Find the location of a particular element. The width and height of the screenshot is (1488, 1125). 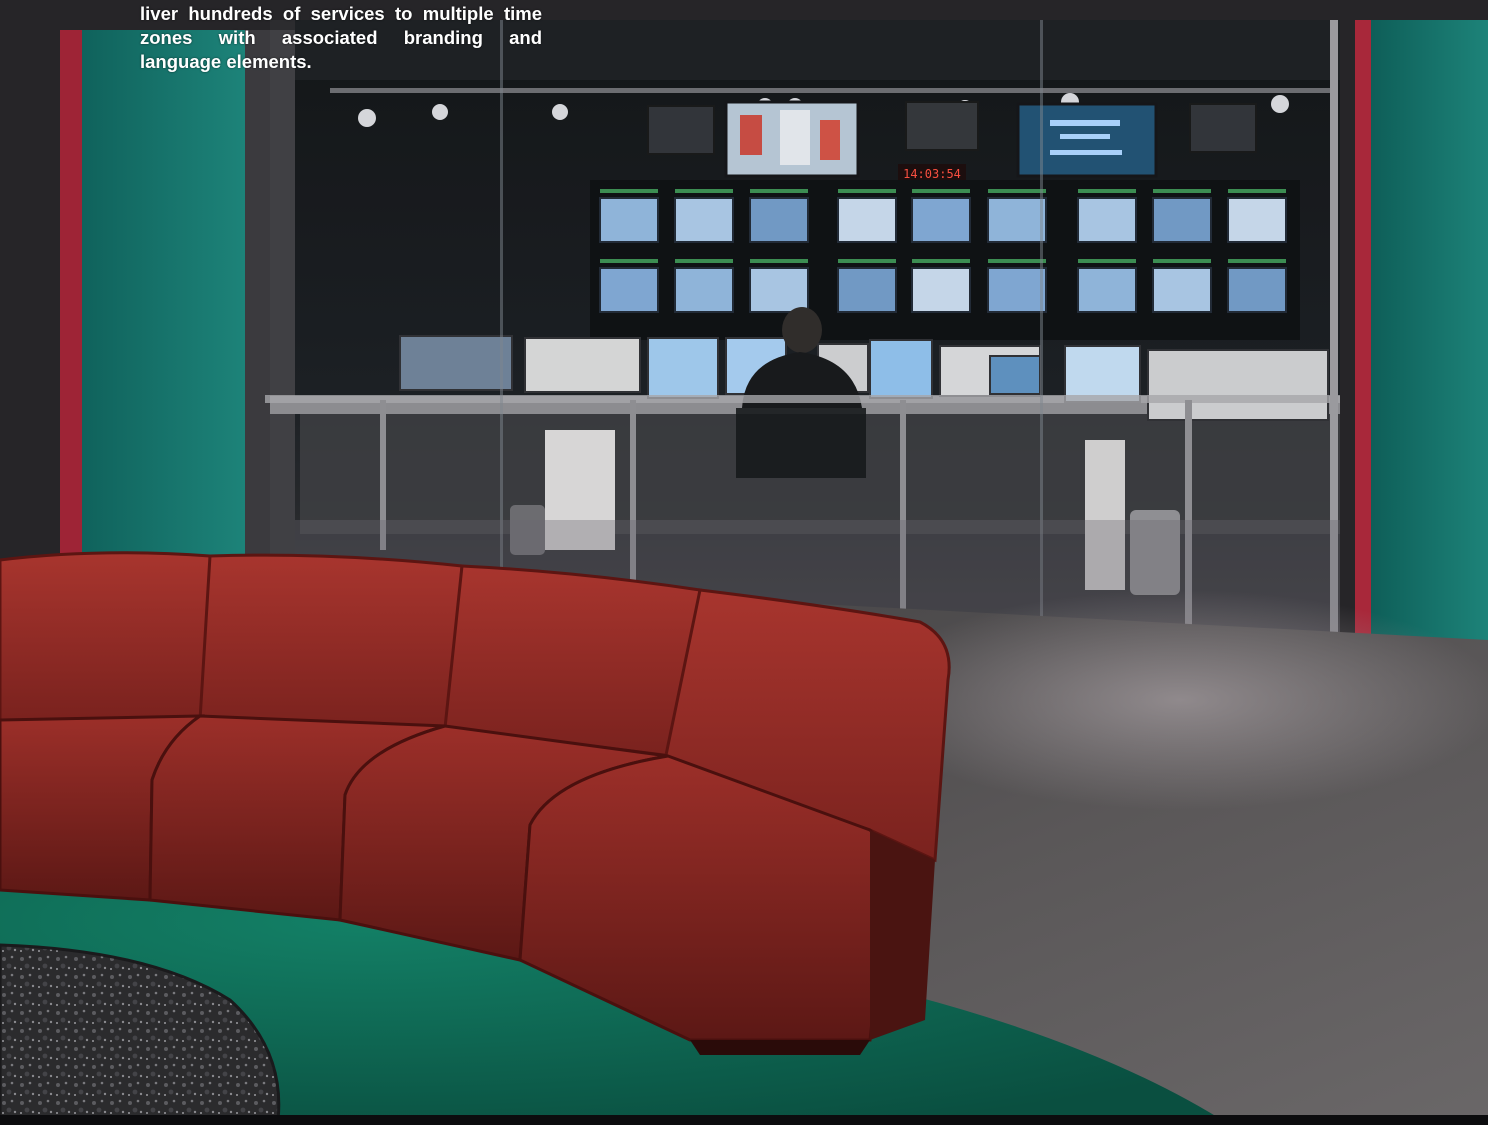

right-door-frame is located at coordinates (1363, 340).